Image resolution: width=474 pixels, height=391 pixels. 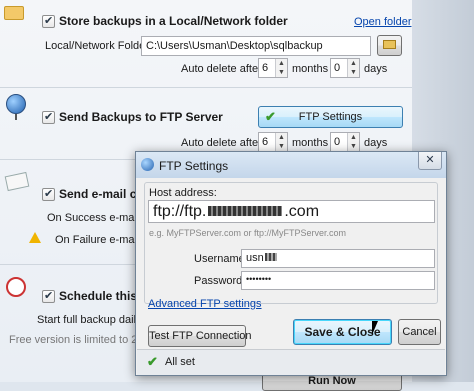 I want to click on username-value: usn, so click(x=255, y=258).